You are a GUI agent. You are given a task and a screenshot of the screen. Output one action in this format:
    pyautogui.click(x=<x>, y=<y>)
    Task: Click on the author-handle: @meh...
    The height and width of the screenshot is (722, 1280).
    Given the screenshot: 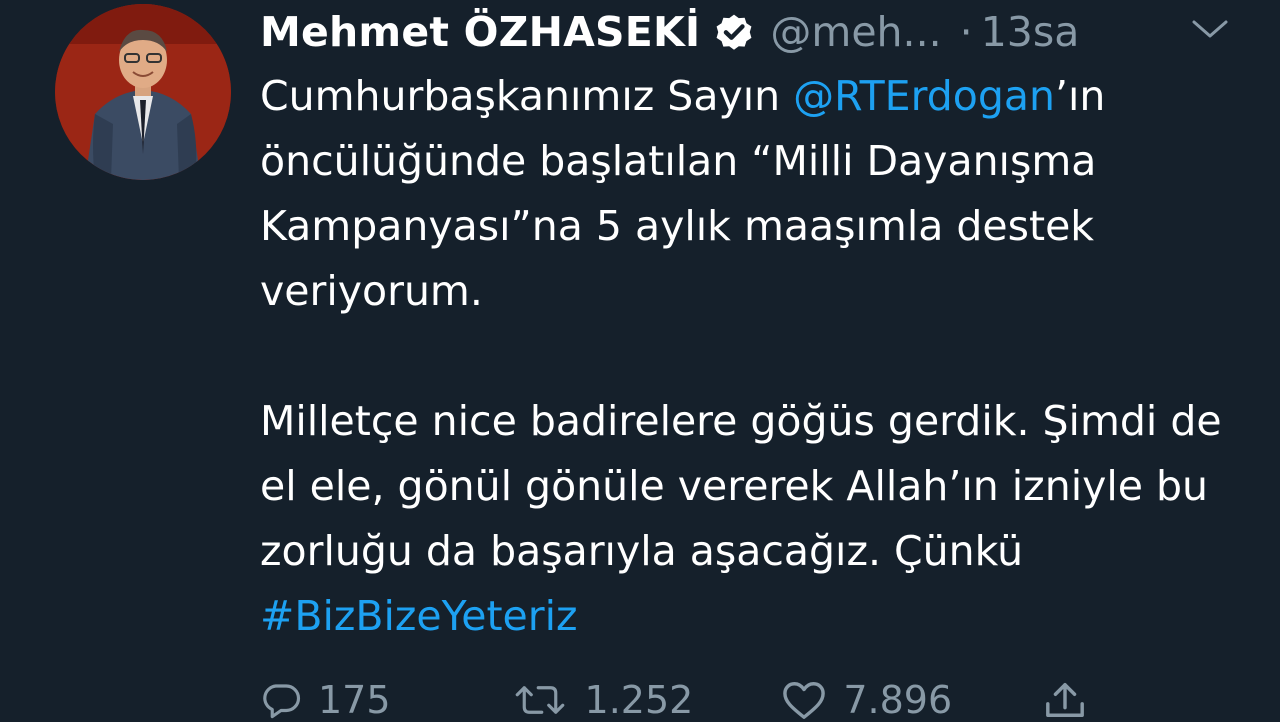 What is the action you would take?
    pyautogui.click(x=855, y=32)
    